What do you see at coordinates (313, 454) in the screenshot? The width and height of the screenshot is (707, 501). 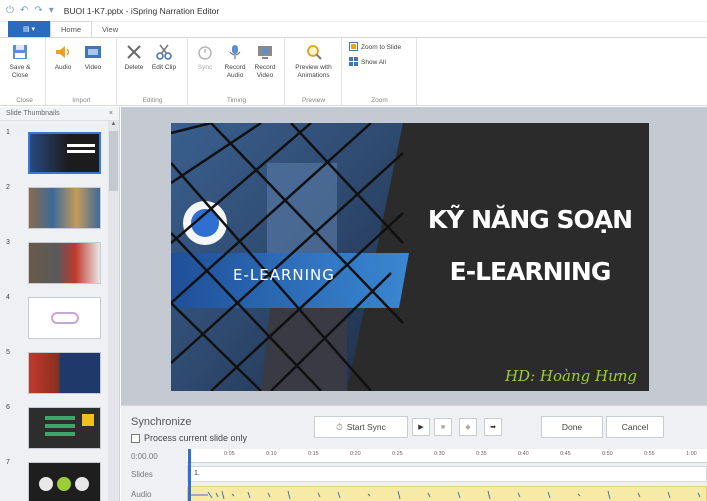 I see `ruler-tick: 0:15` at bounding box center [313, 454].